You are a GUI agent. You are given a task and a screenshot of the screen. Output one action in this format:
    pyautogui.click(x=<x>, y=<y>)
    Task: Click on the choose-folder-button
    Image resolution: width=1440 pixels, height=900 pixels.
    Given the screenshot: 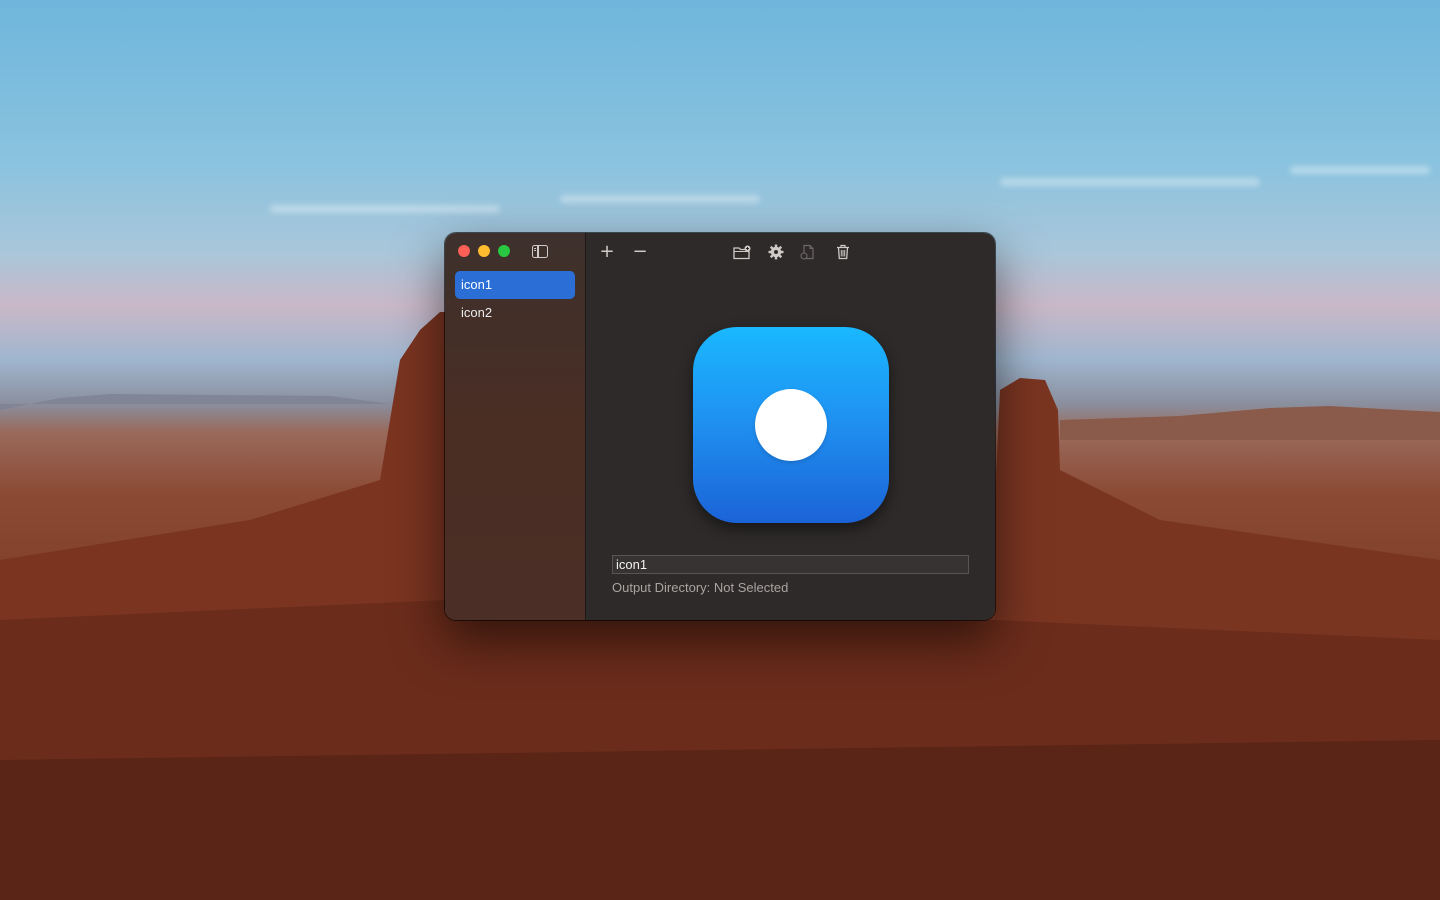 What is the action you would take?
    pyautogui.click(x=742, y=252)
    